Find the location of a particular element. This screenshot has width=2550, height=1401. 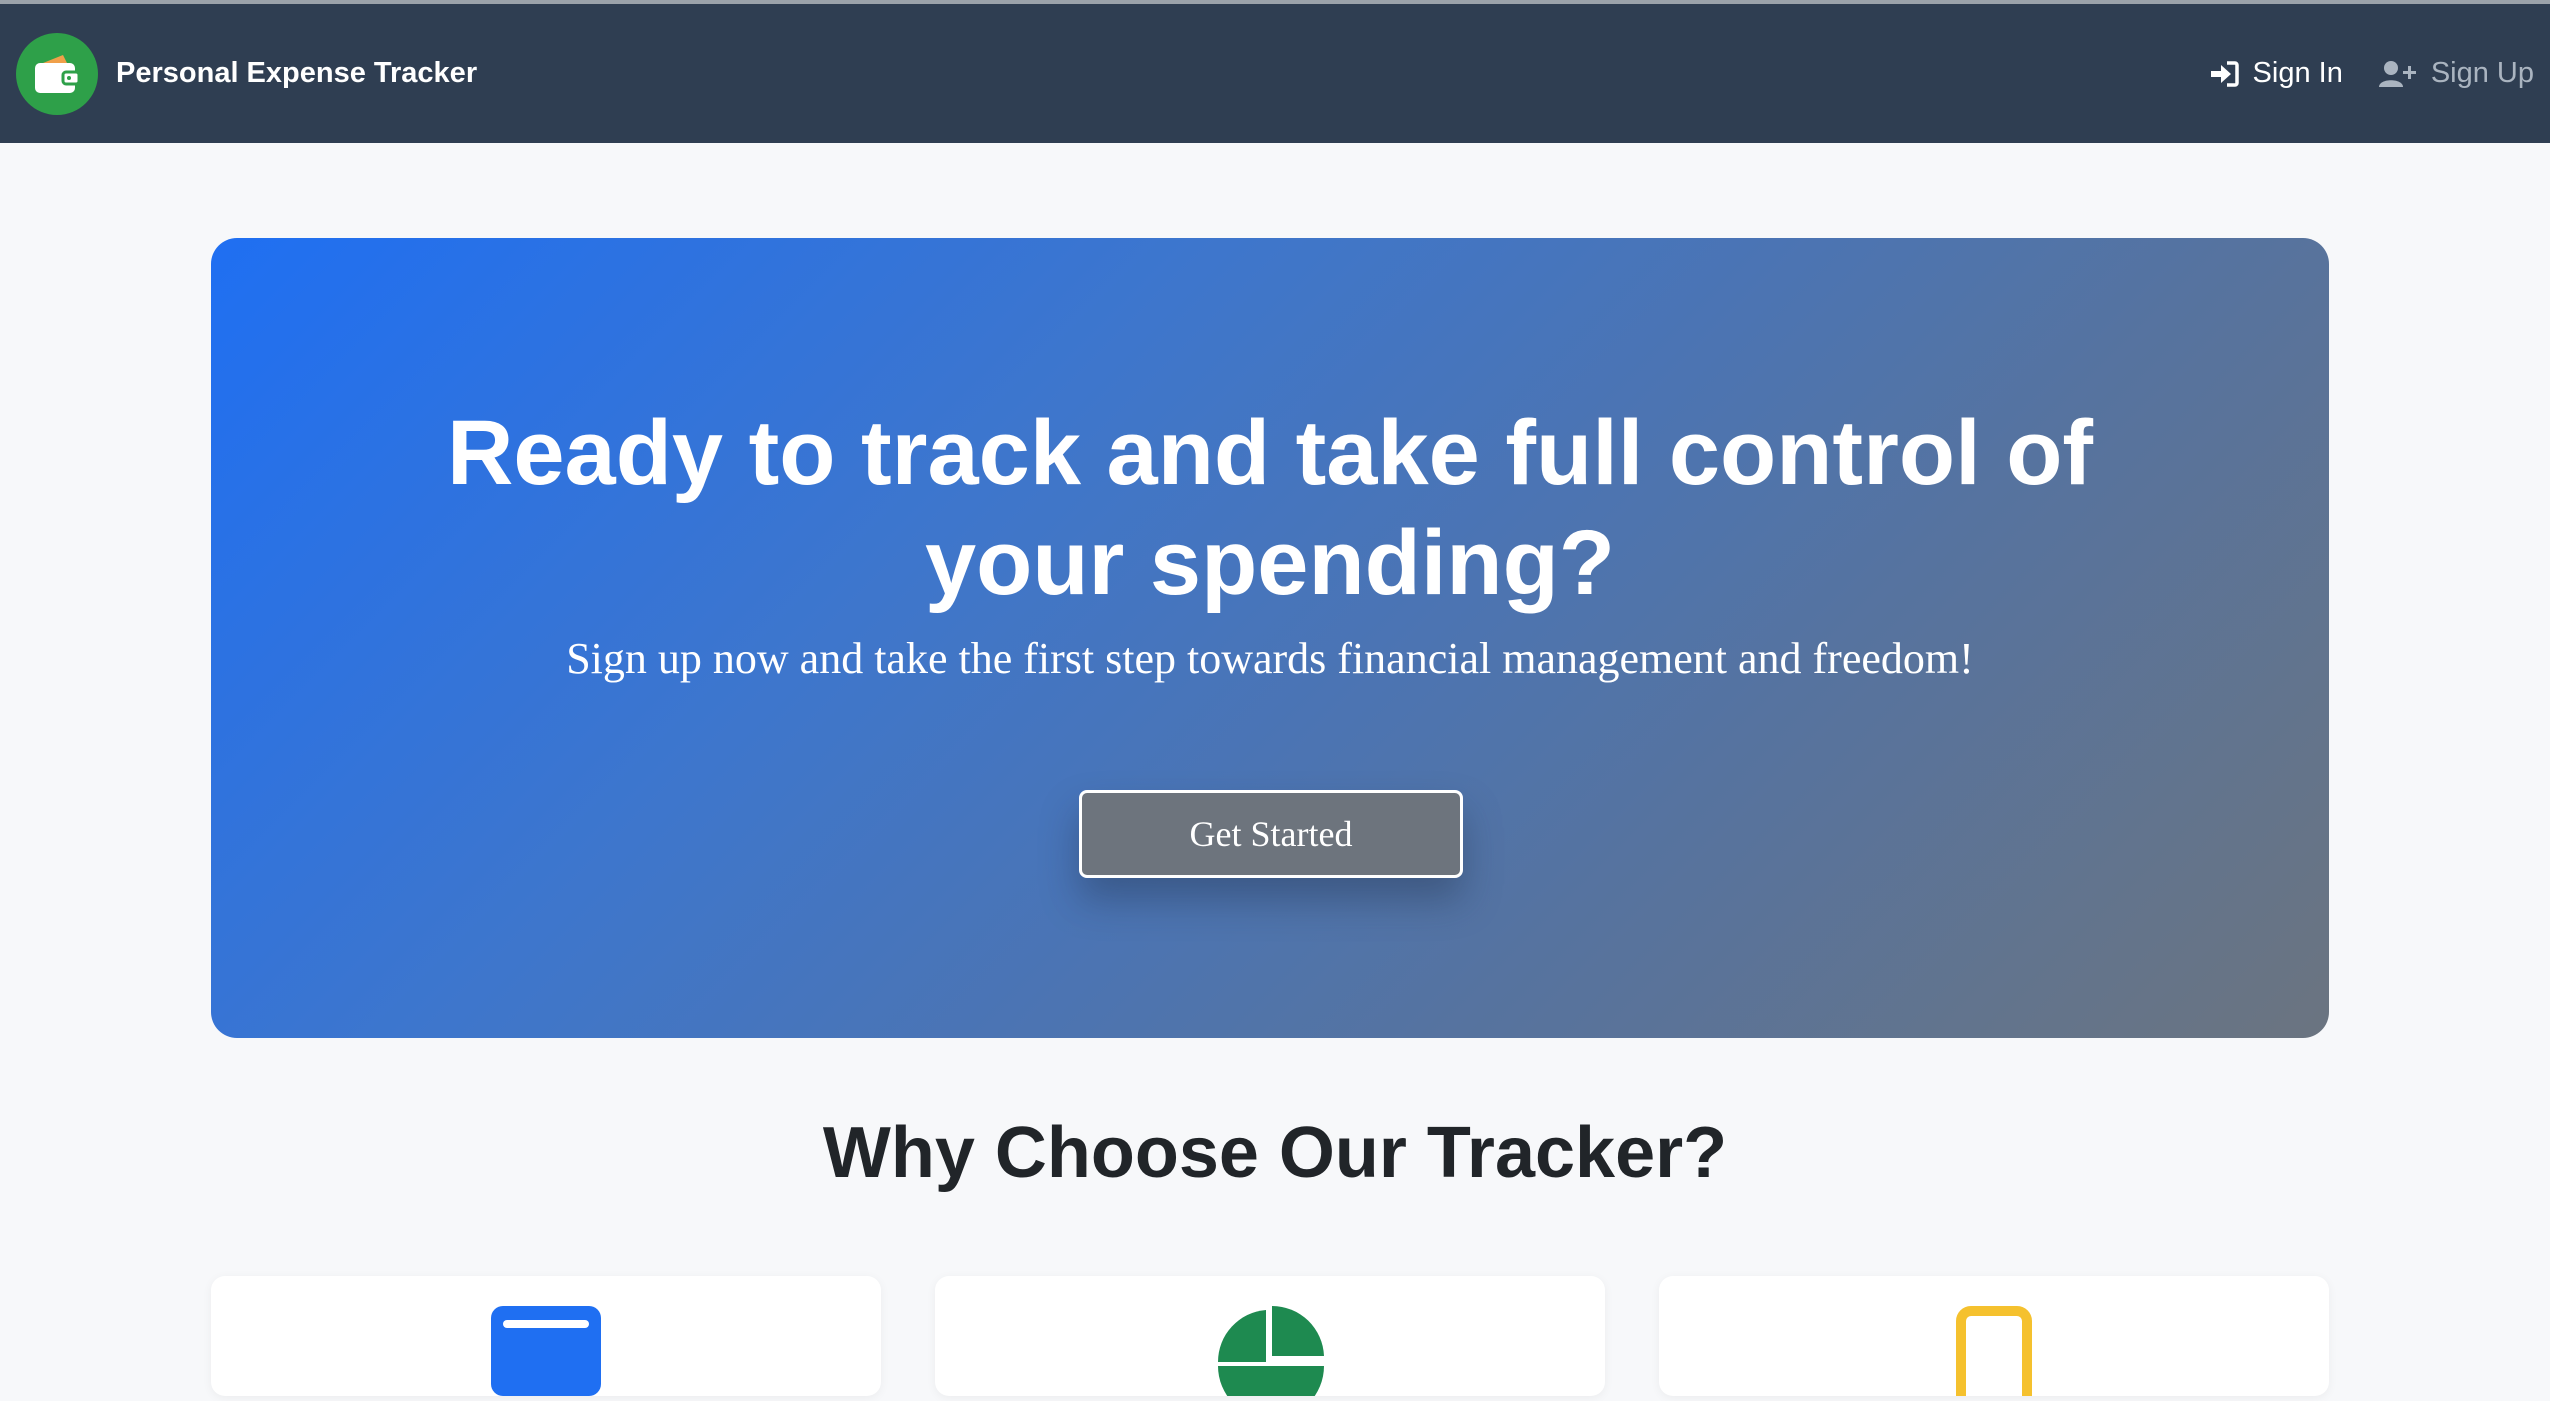

pie-chart-icon is located at coordinates (1270, 1353).